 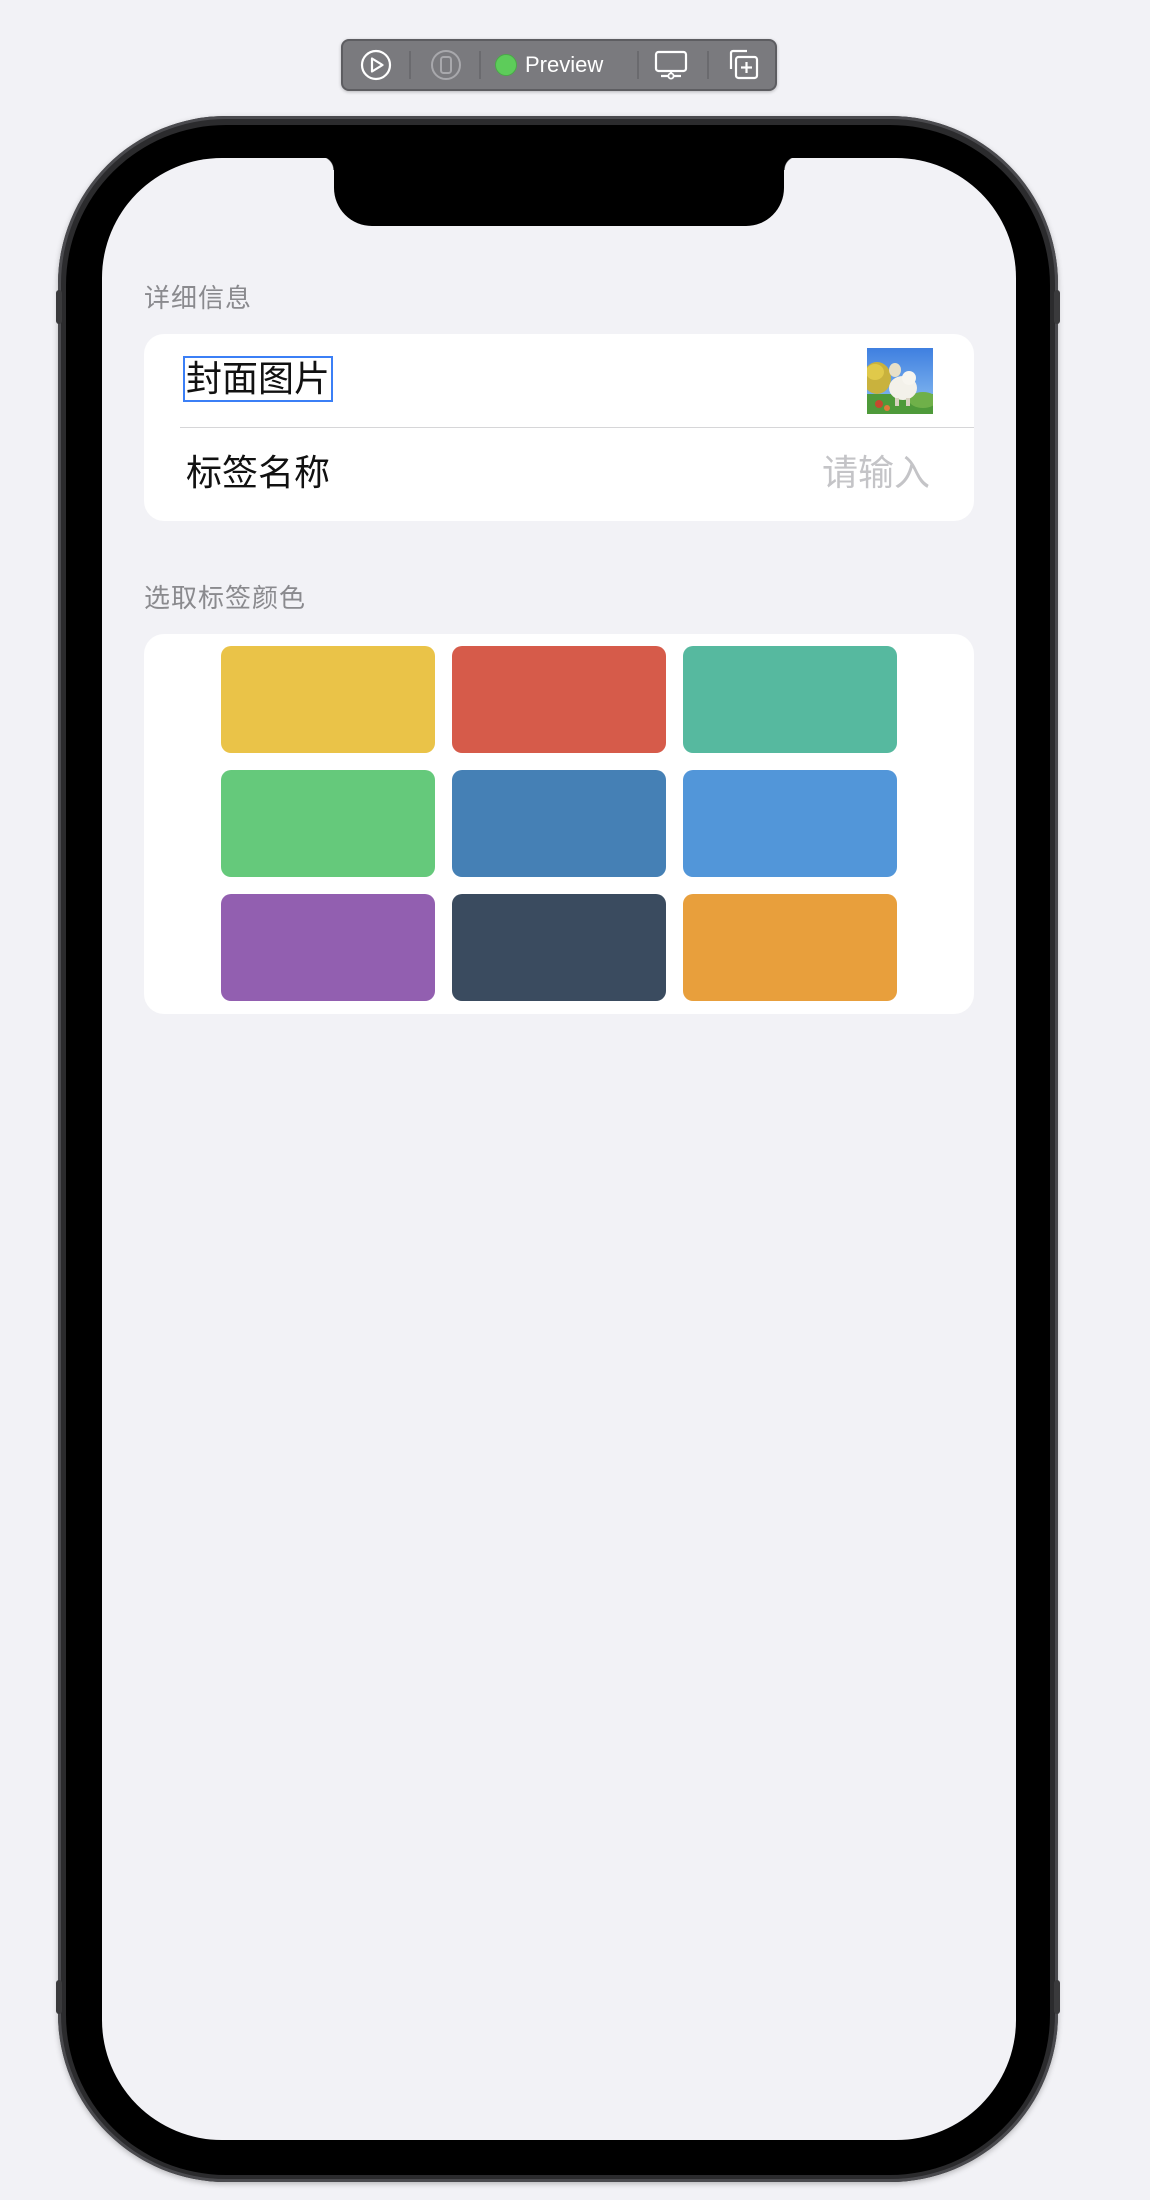 I want to click on power-button, so click(x=1057, y=307).